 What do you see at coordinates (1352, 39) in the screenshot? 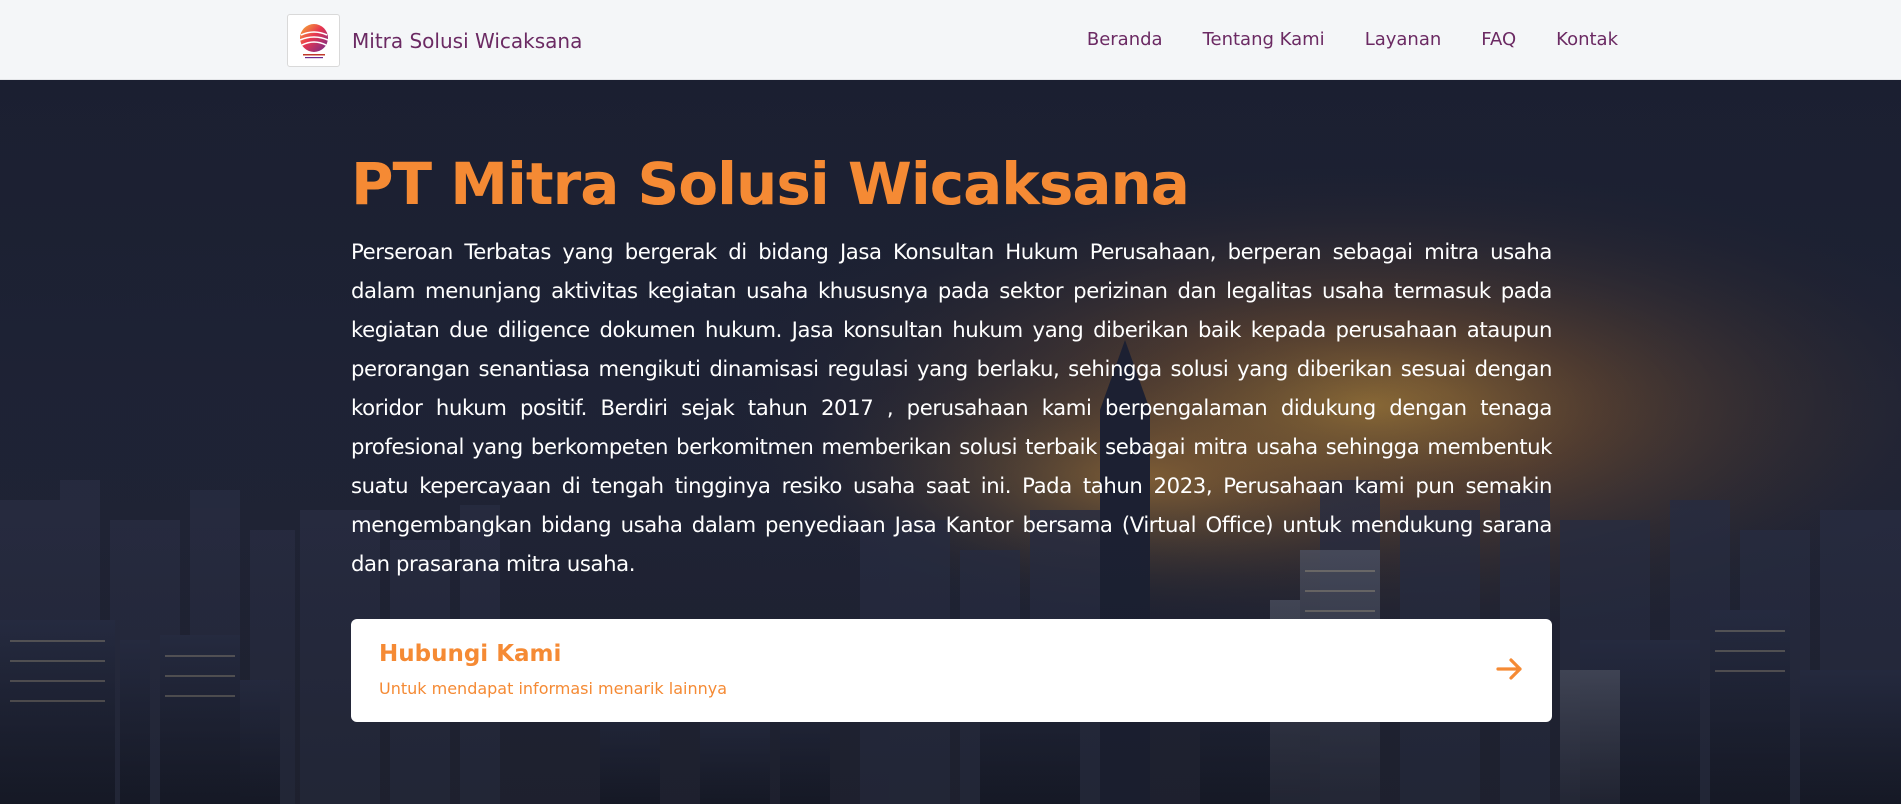
I see `main-nav: Beranda Tentang Kami Layanan FAQ Kontak` at bounding box center [1352, 39].